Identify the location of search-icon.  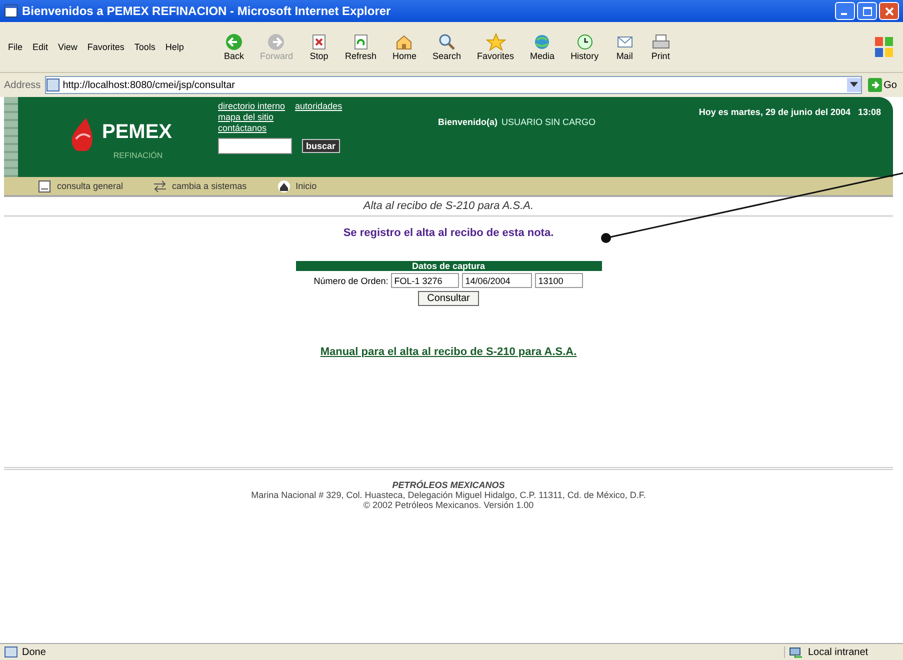
(446, 42).